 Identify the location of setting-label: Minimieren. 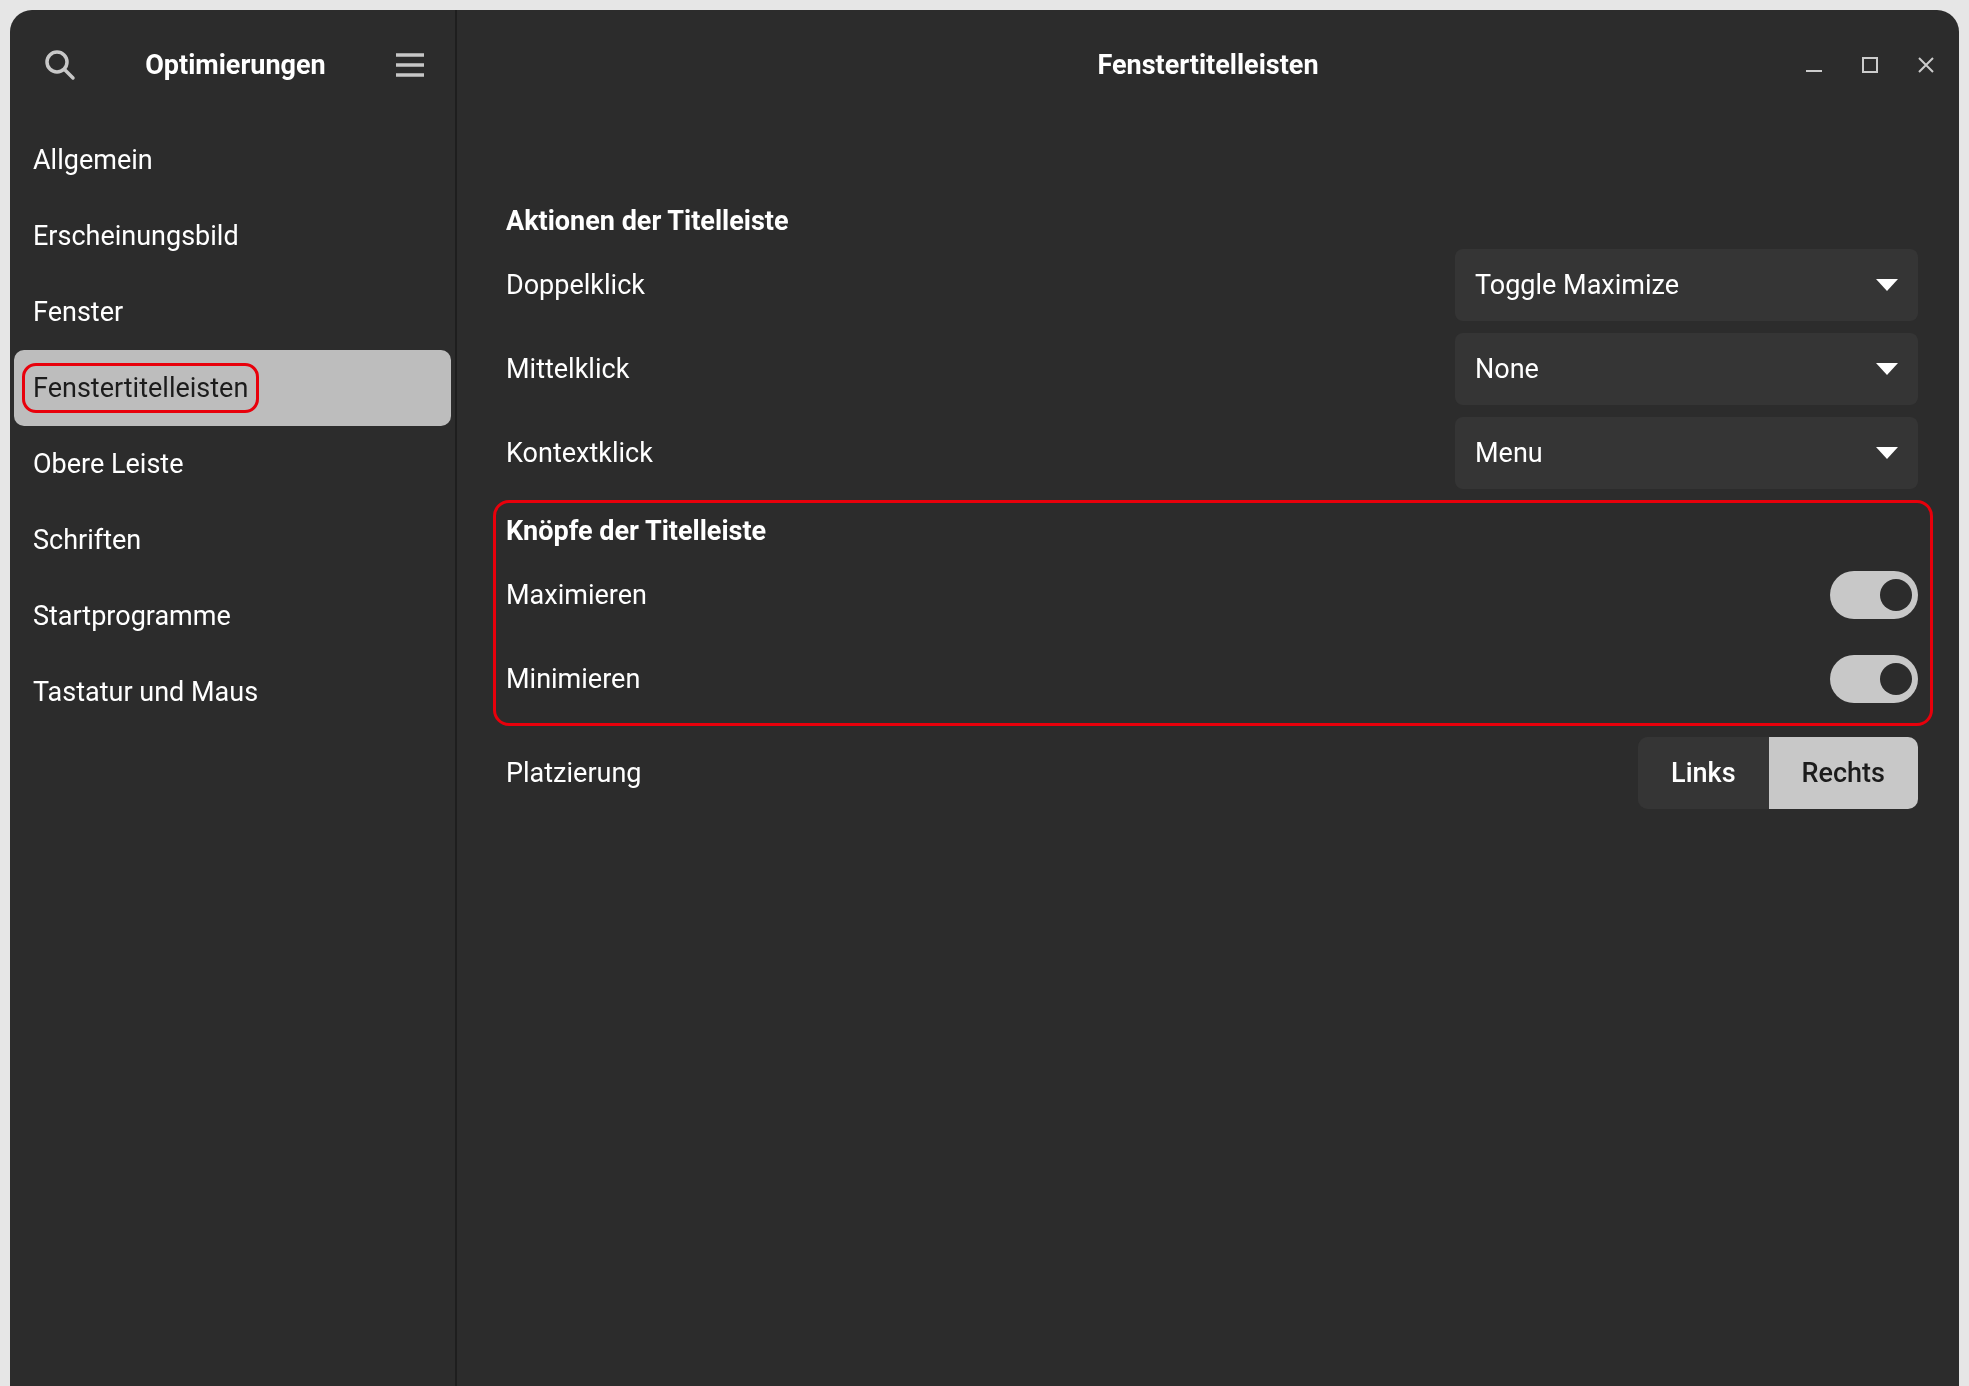
(573, 679).